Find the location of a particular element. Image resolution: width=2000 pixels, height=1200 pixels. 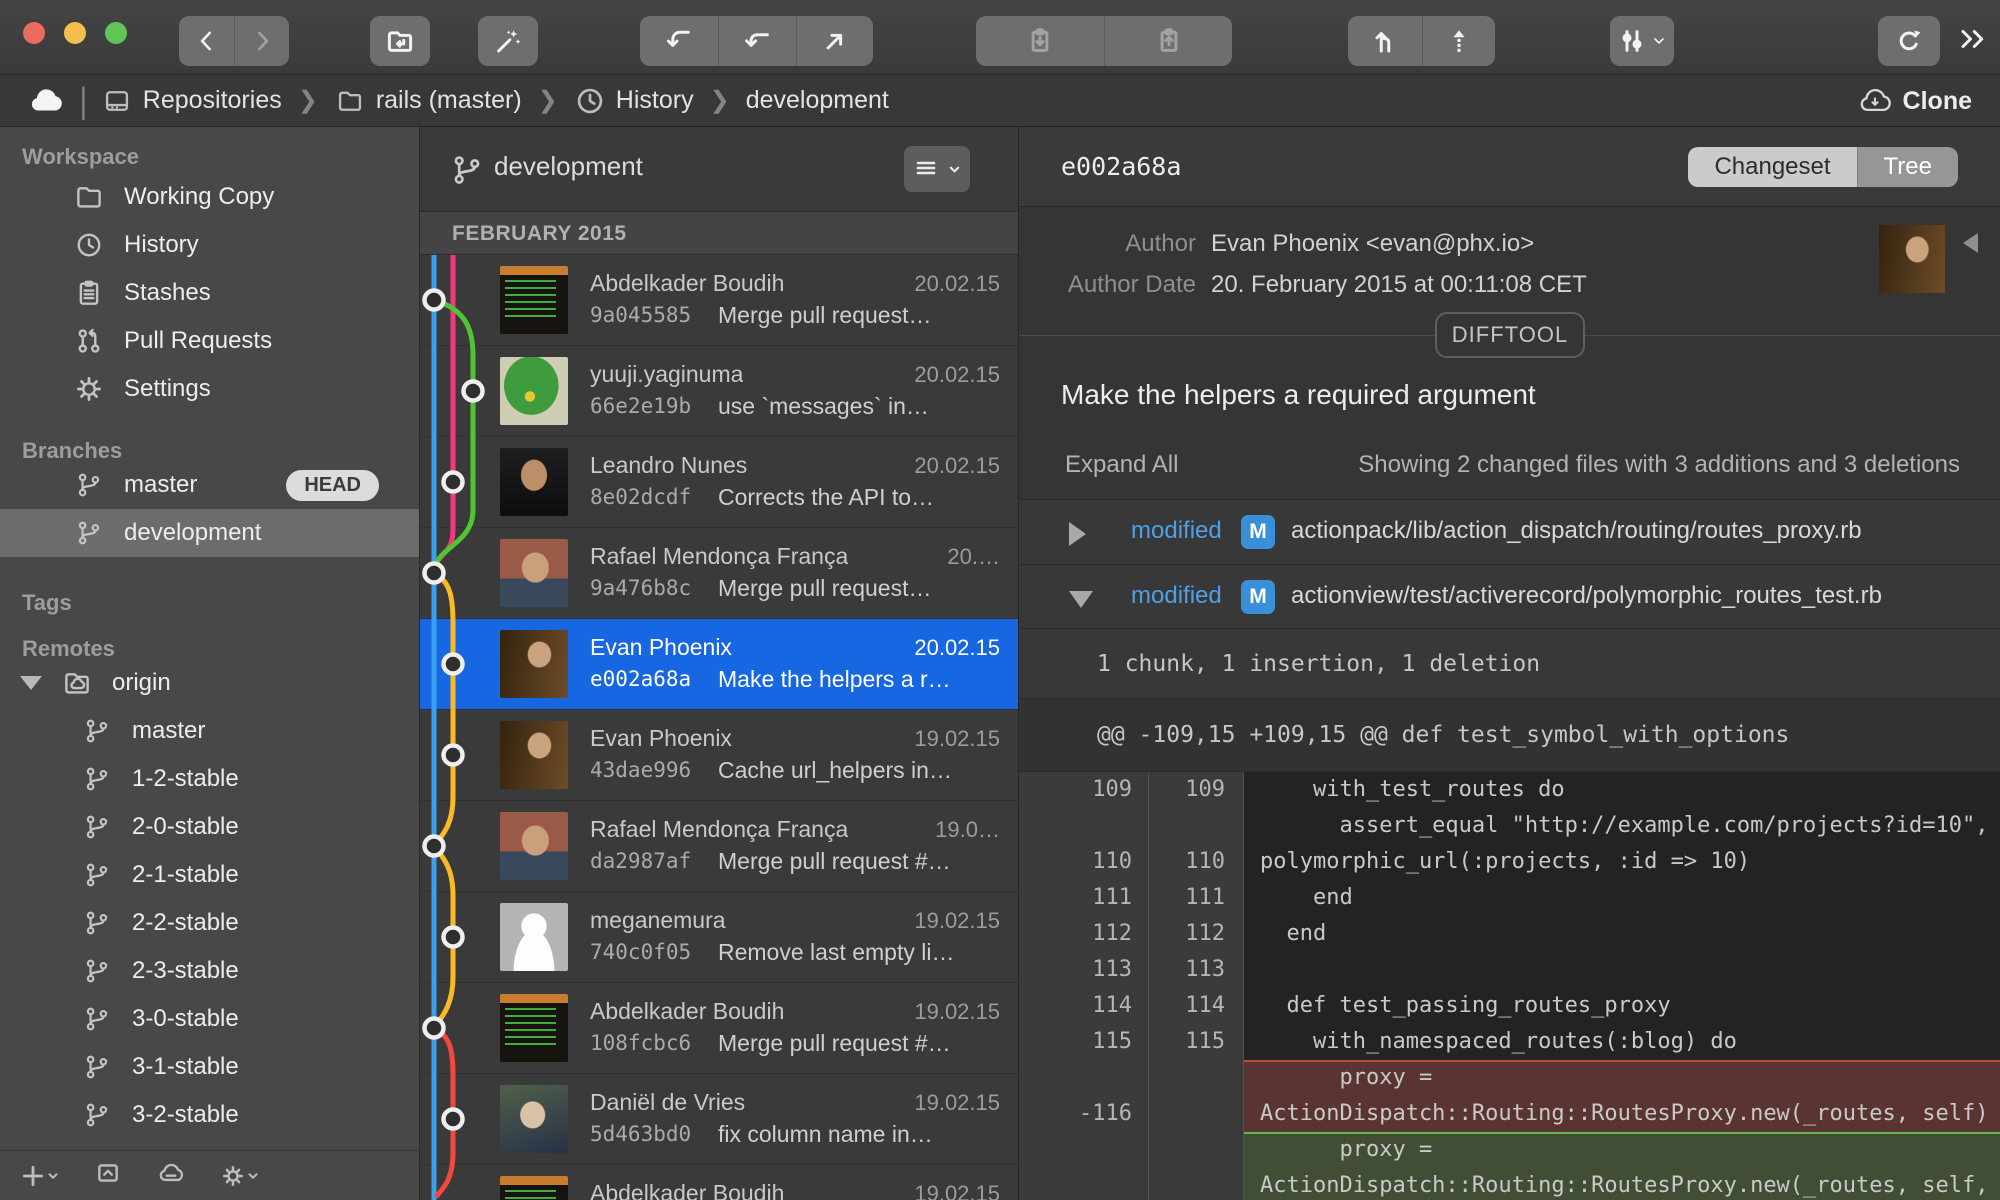

sidebar-remote-branch: 2-3-stable is located at coordinates (209, 971).